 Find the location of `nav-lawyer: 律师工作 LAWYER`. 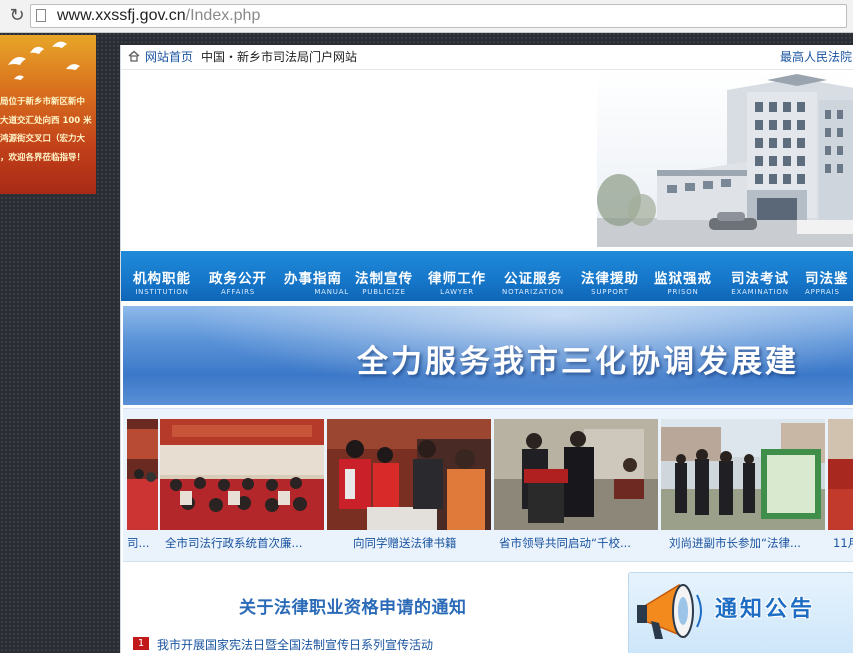

nav-lawyer: 律师工作 LAWYER is located at coordinates (457, 276).